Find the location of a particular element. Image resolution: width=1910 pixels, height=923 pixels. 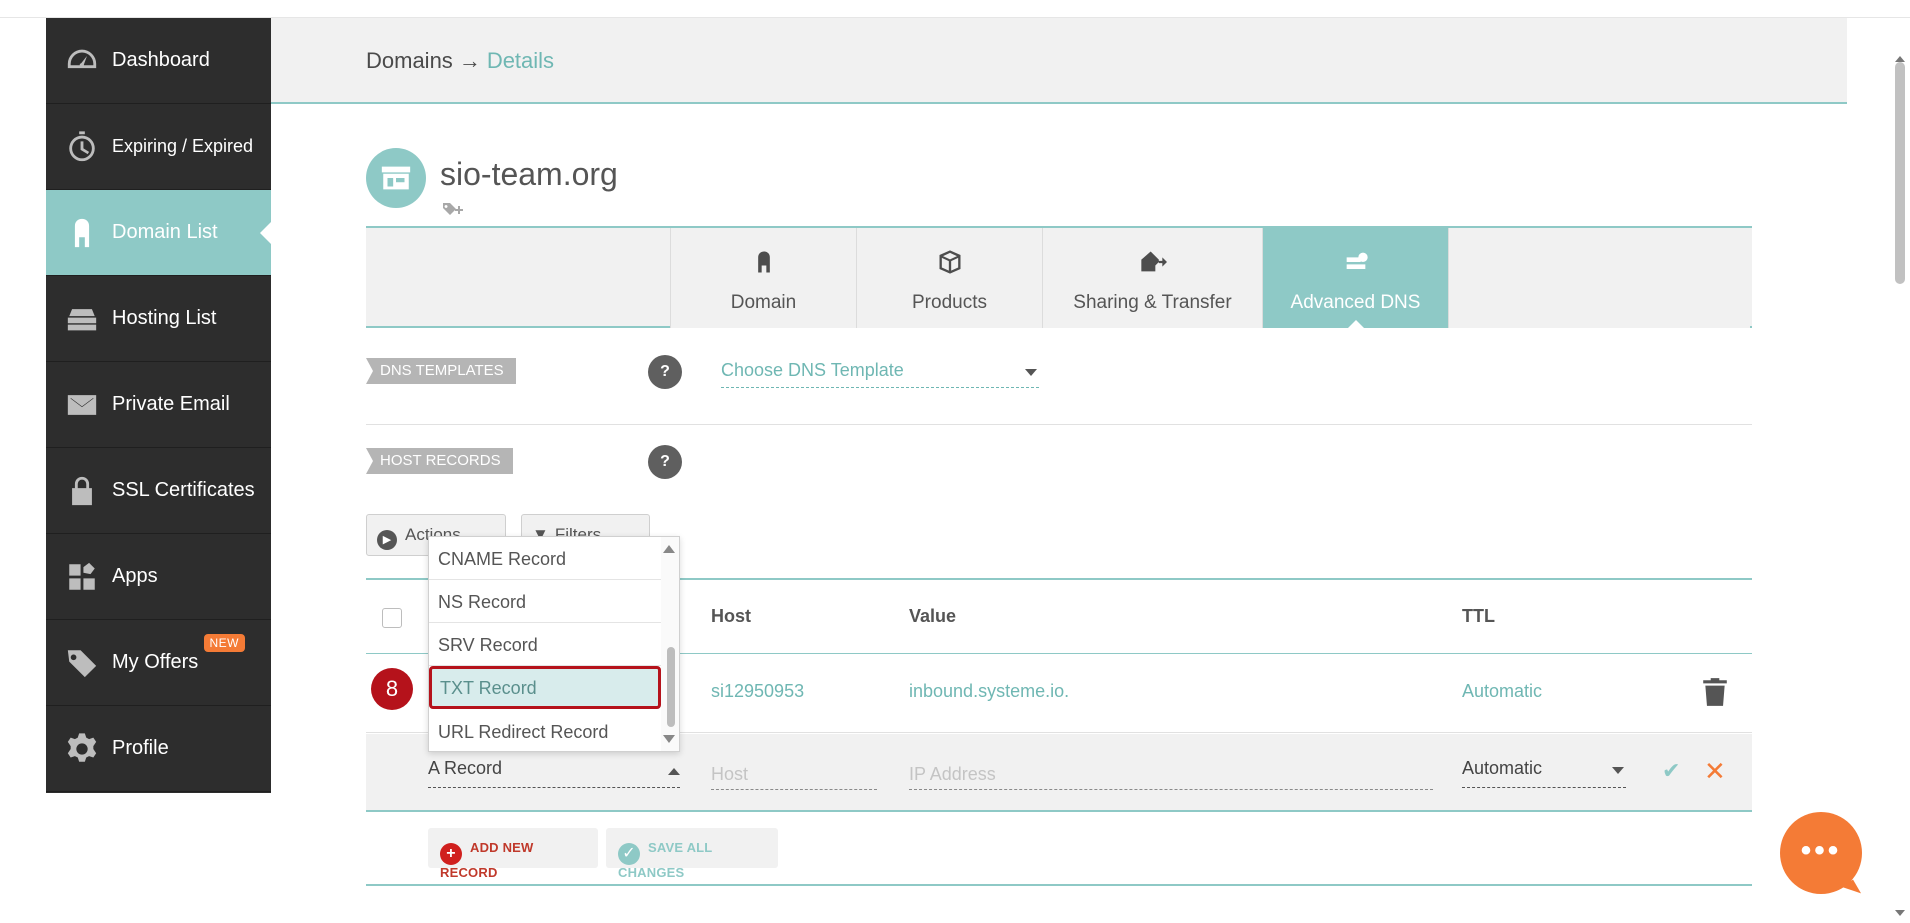

dropdown-option-txt: TXT Record is located at coordinates (545, 687).